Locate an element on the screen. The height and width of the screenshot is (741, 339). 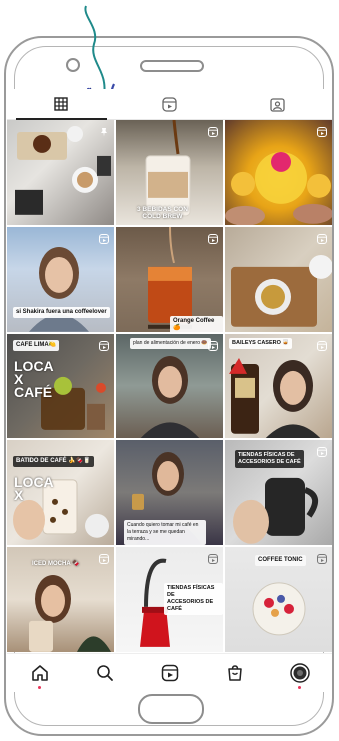
tagged-icon is located at coordinates (277, 104).